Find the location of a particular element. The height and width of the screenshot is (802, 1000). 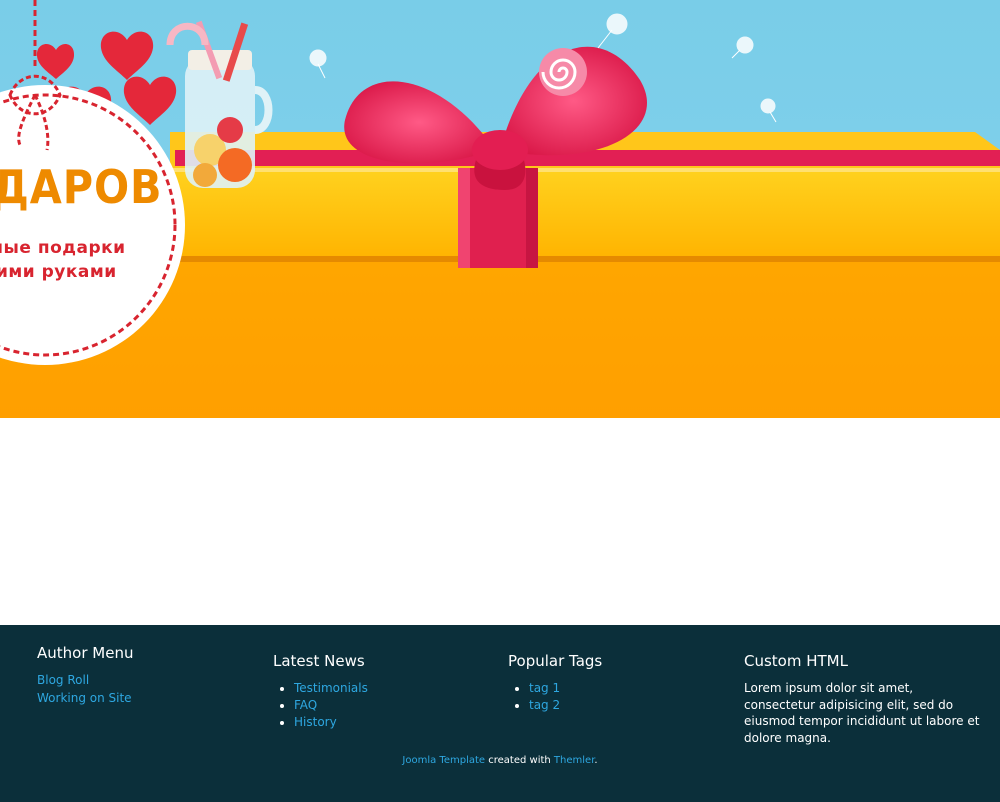

news-item: Testimonials is located at coordinates (398, 688).